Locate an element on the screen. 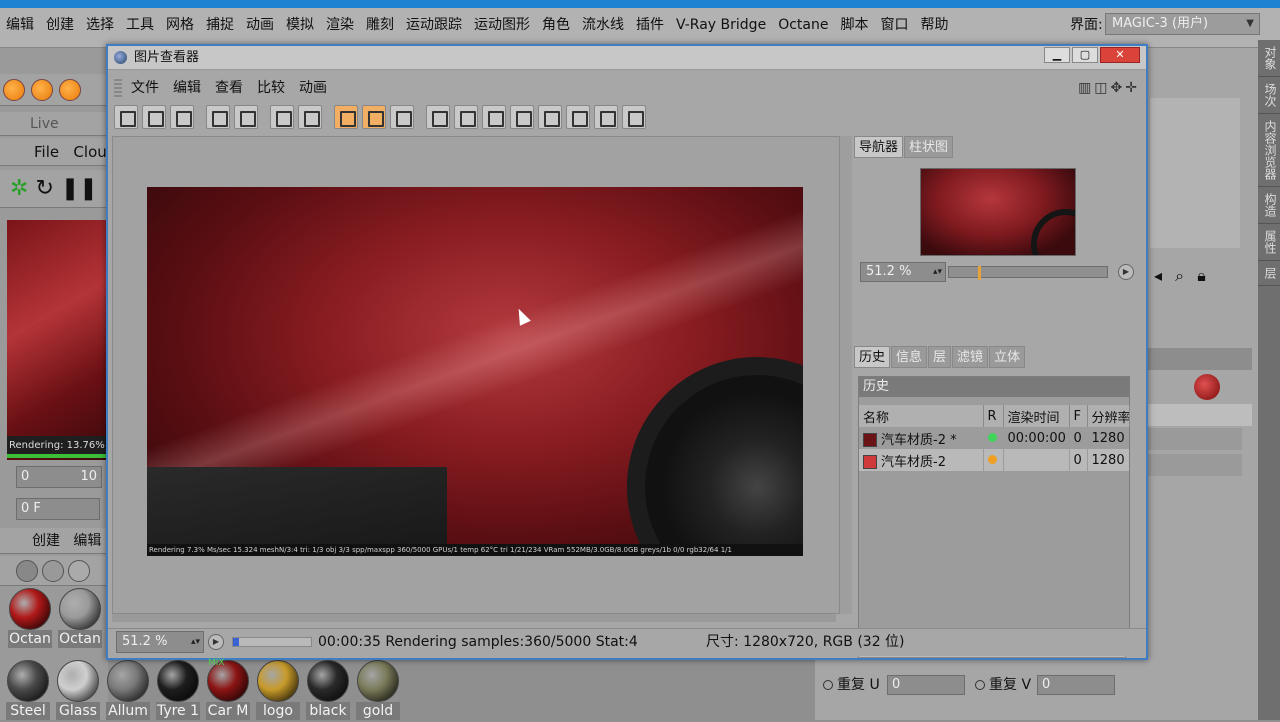 This screenshot has width=1280, height=722. viewer-menu-item: 比较 is located at coordinates (271, 88).